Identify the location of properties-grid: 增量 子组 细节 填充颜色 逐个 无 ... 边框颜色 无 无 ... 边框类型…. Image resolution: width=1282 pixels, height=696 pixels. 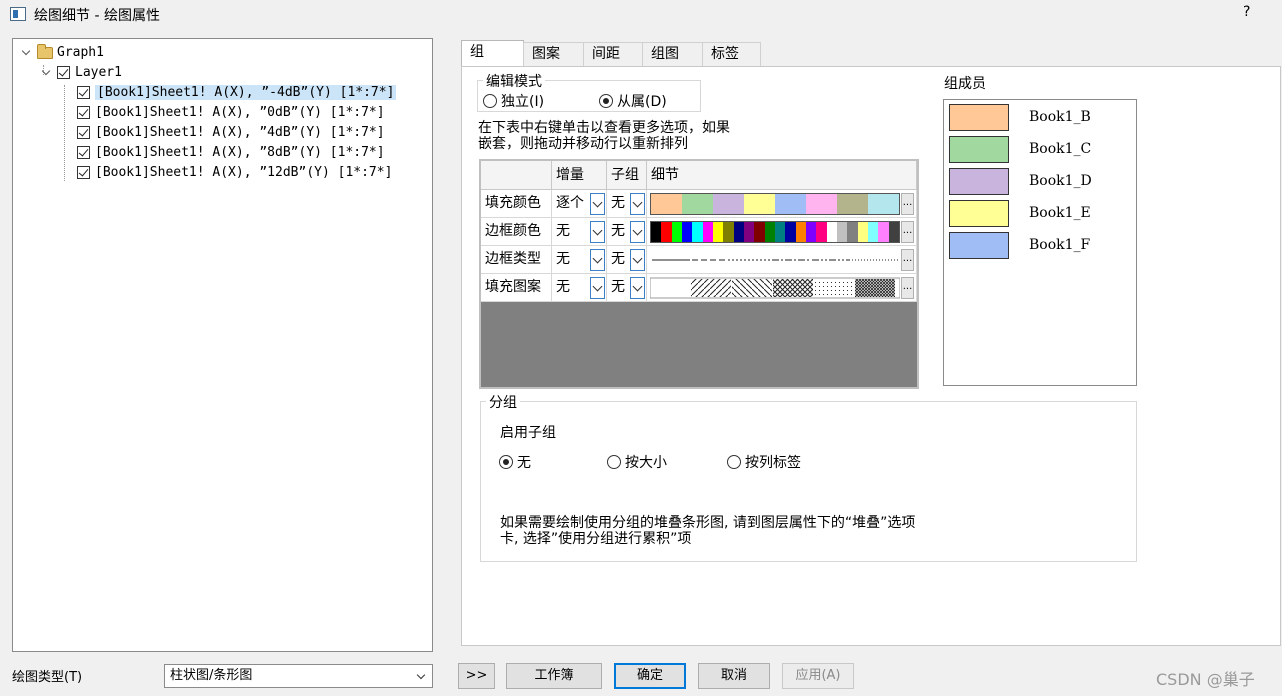
(699, 274).